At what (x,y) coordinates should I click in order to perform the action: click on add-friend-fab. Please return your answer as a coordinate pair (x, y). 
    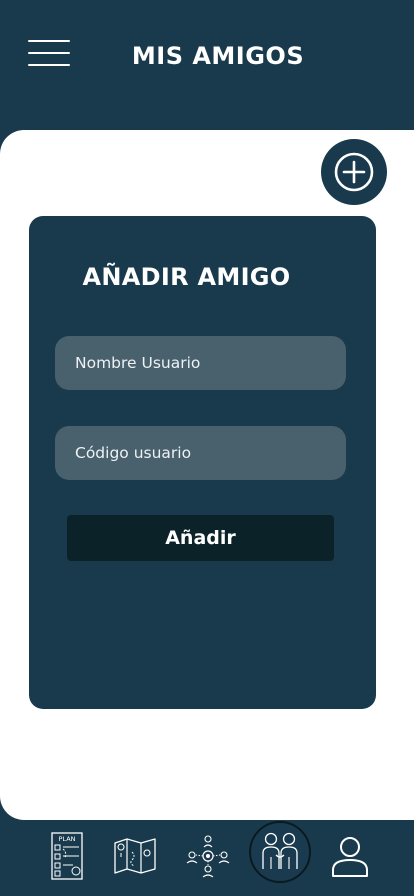
    Looking at the image, I should click on (354, 172).